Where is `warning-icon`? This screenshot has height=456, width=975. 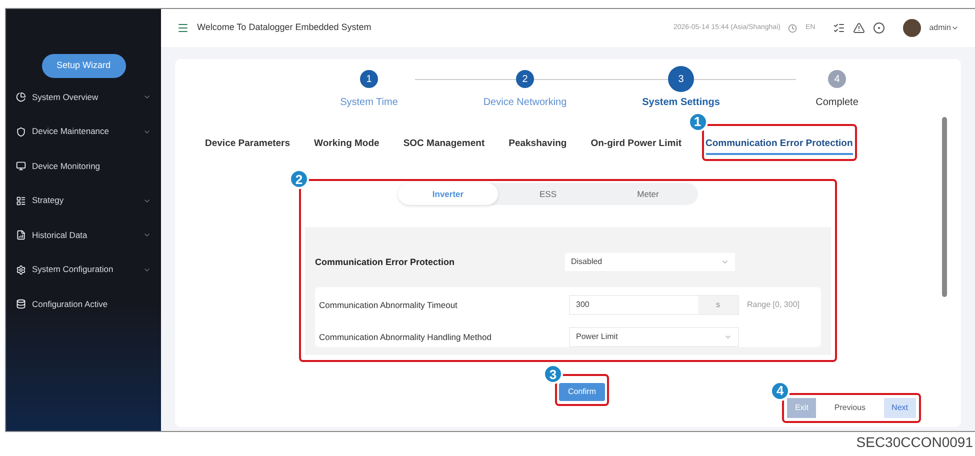 warning-icon is located at coordinates (859, 28).